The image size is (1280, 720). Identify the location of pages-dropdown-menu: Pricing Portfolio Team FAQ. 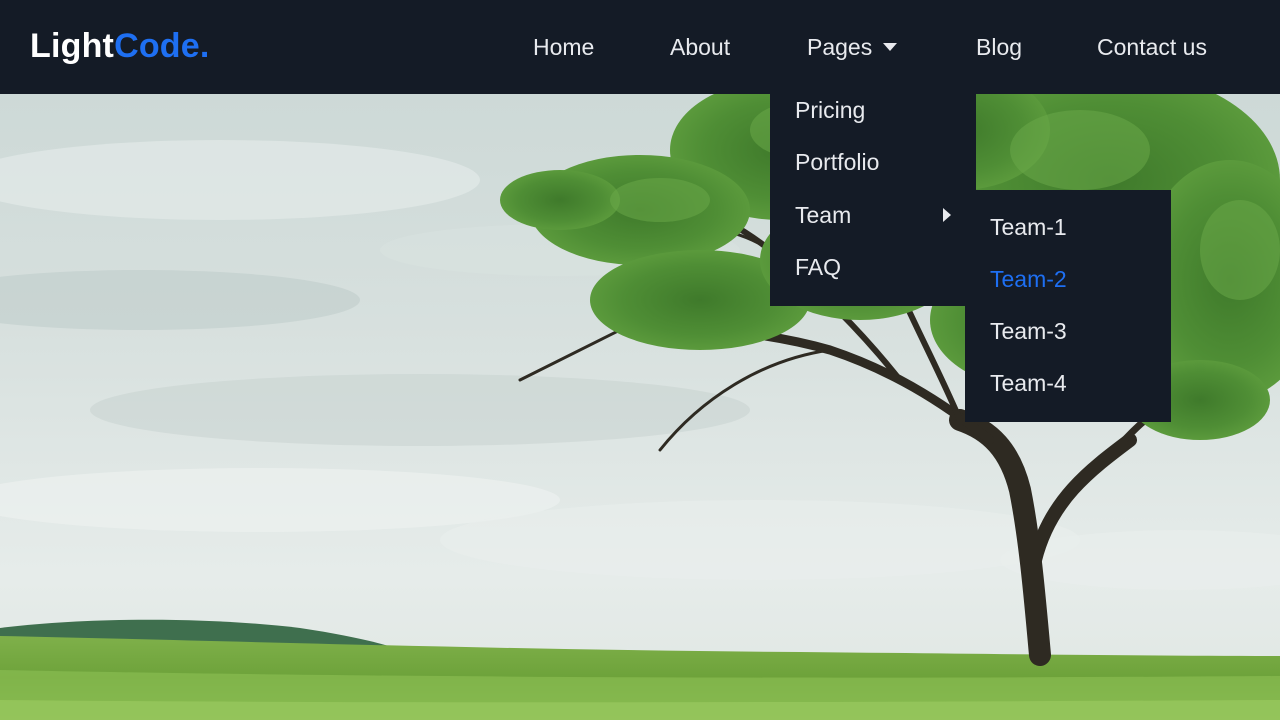
(873, 200).